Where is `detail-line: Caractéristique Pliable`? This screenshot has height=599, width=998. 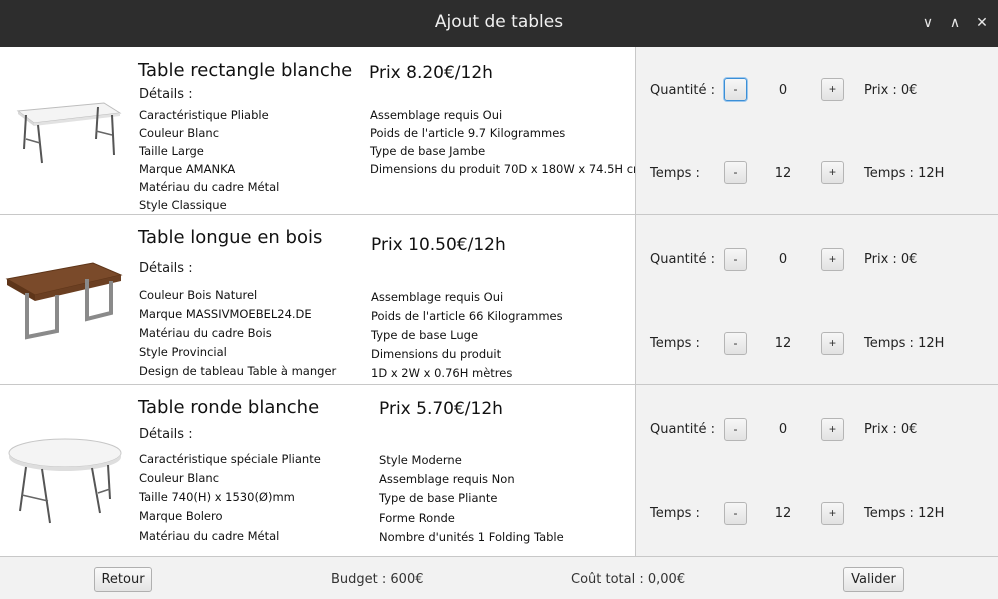 detail-line: Caractéristique Pliable is located at coordinates (204, 115).